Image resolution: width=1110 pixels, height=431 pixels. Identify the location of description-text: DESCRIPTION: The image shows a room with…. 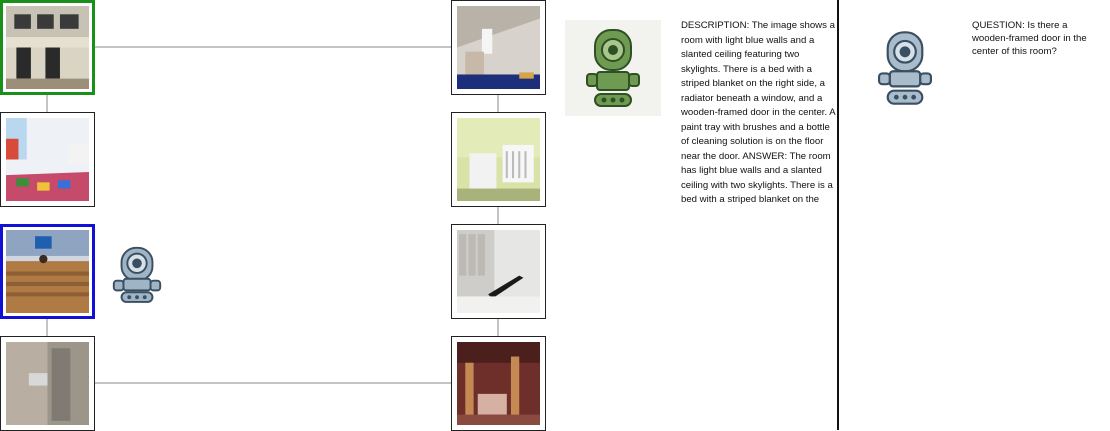
(758, 112).